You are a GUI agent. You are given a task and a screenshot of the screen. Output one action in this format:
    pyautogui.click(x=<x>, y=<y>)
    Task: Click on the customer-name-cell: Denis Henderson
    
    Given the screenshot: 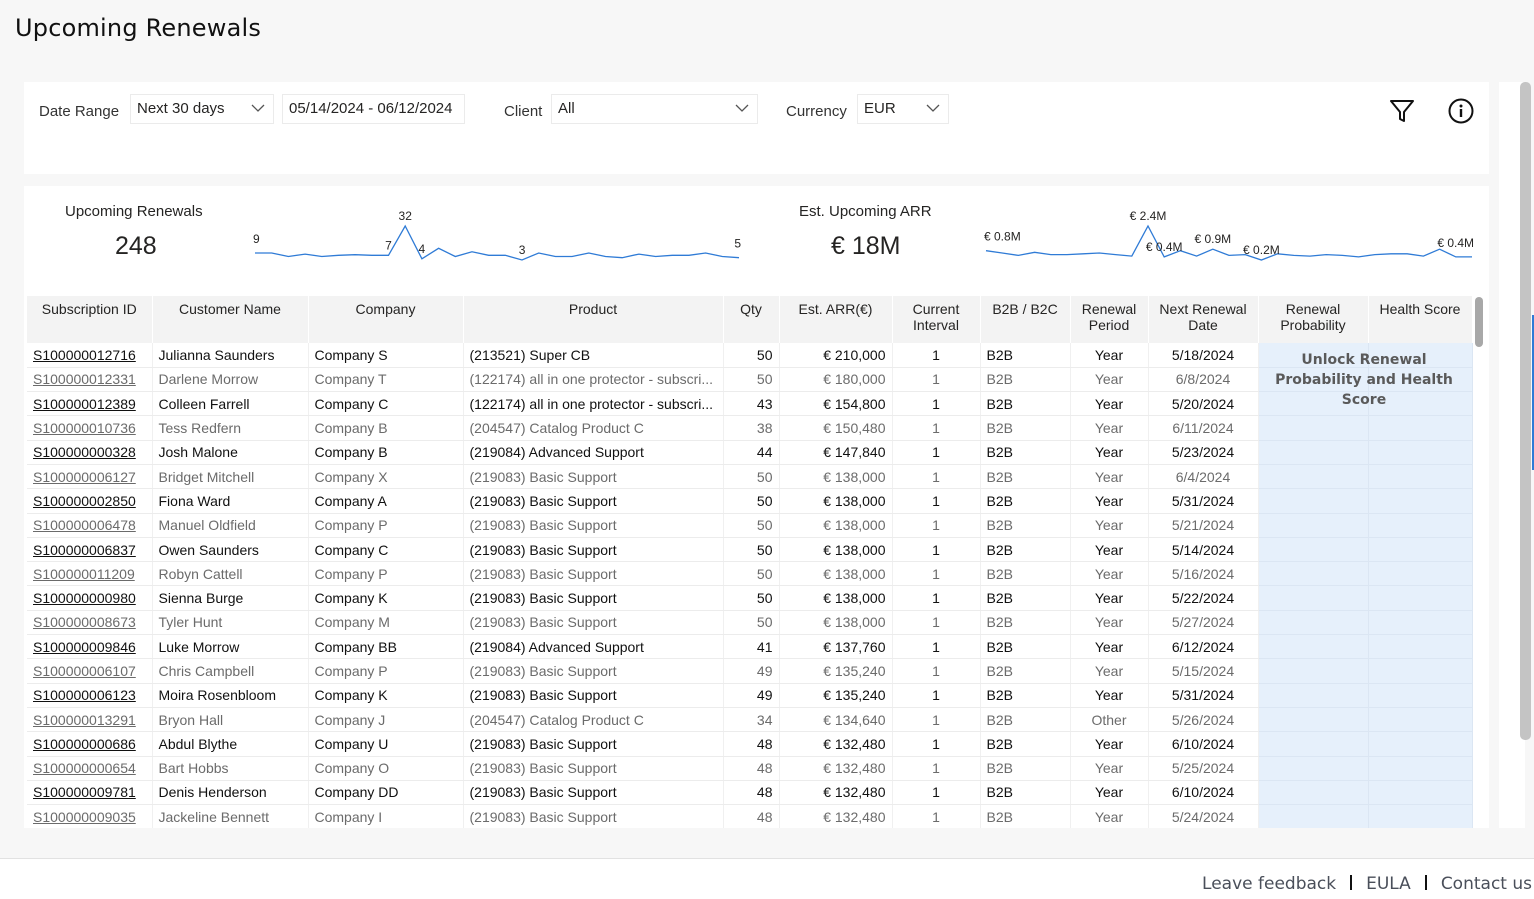 What is the action you would take?
    pyautogui.click(x=230, y=793)
    